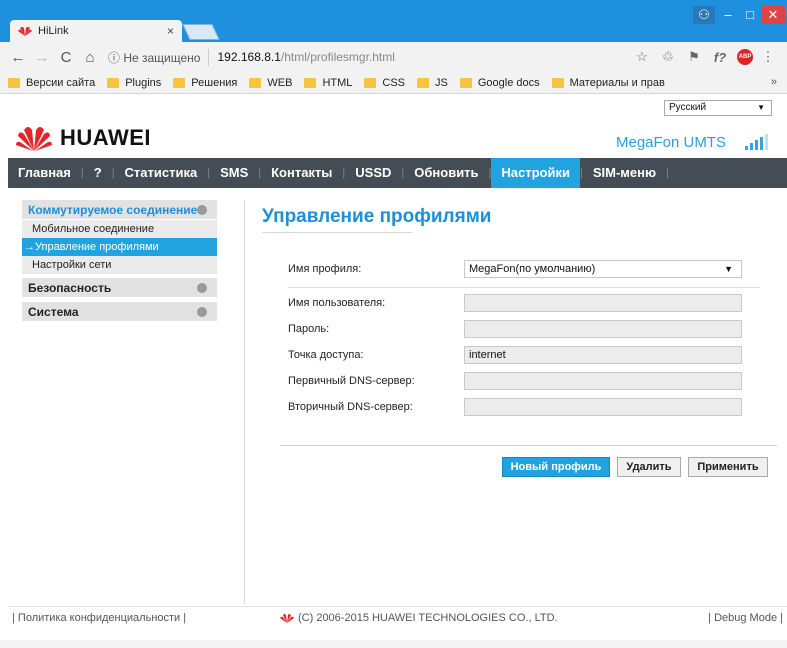  Describe the element at coordinates (774, 82) in the screenshot. I see `bookmarks-overflow-icon: »` at that location.